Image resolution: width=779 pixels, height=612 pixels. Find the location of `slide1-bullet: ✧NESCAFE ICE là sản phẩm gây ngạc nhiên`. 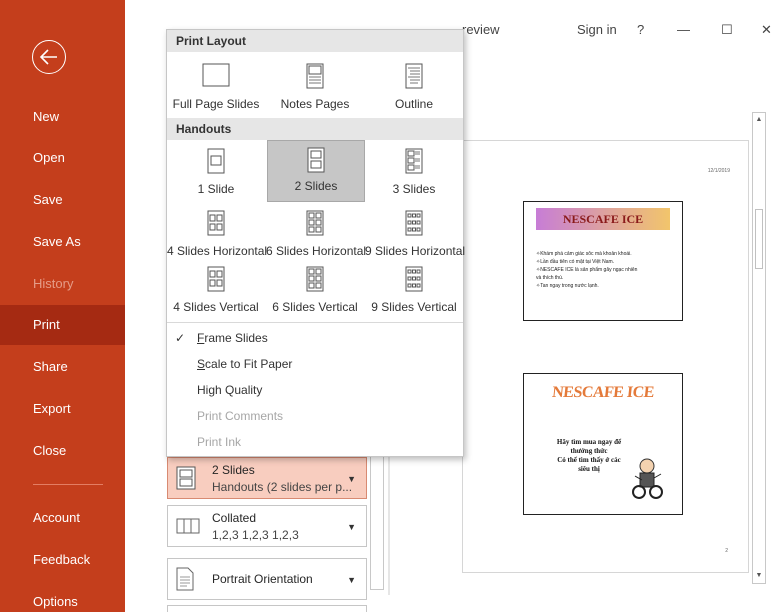

slide1-bullet: ✧NESCAFE ICE là sản phẩm gây ngạc nhiên is located at coordinates (587, 270).